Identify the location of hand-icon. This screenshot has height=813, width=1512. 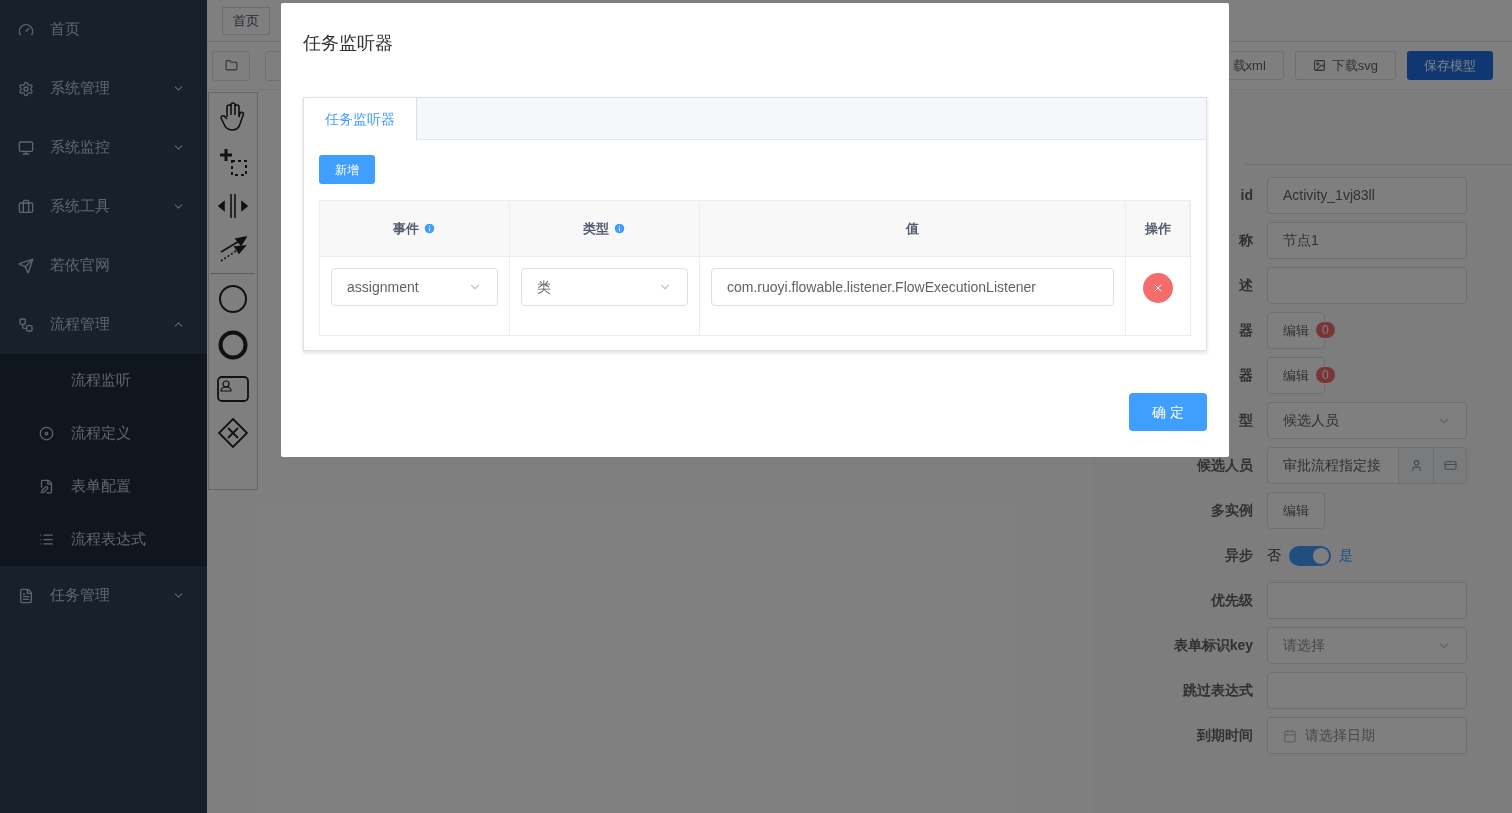
(233, 116).